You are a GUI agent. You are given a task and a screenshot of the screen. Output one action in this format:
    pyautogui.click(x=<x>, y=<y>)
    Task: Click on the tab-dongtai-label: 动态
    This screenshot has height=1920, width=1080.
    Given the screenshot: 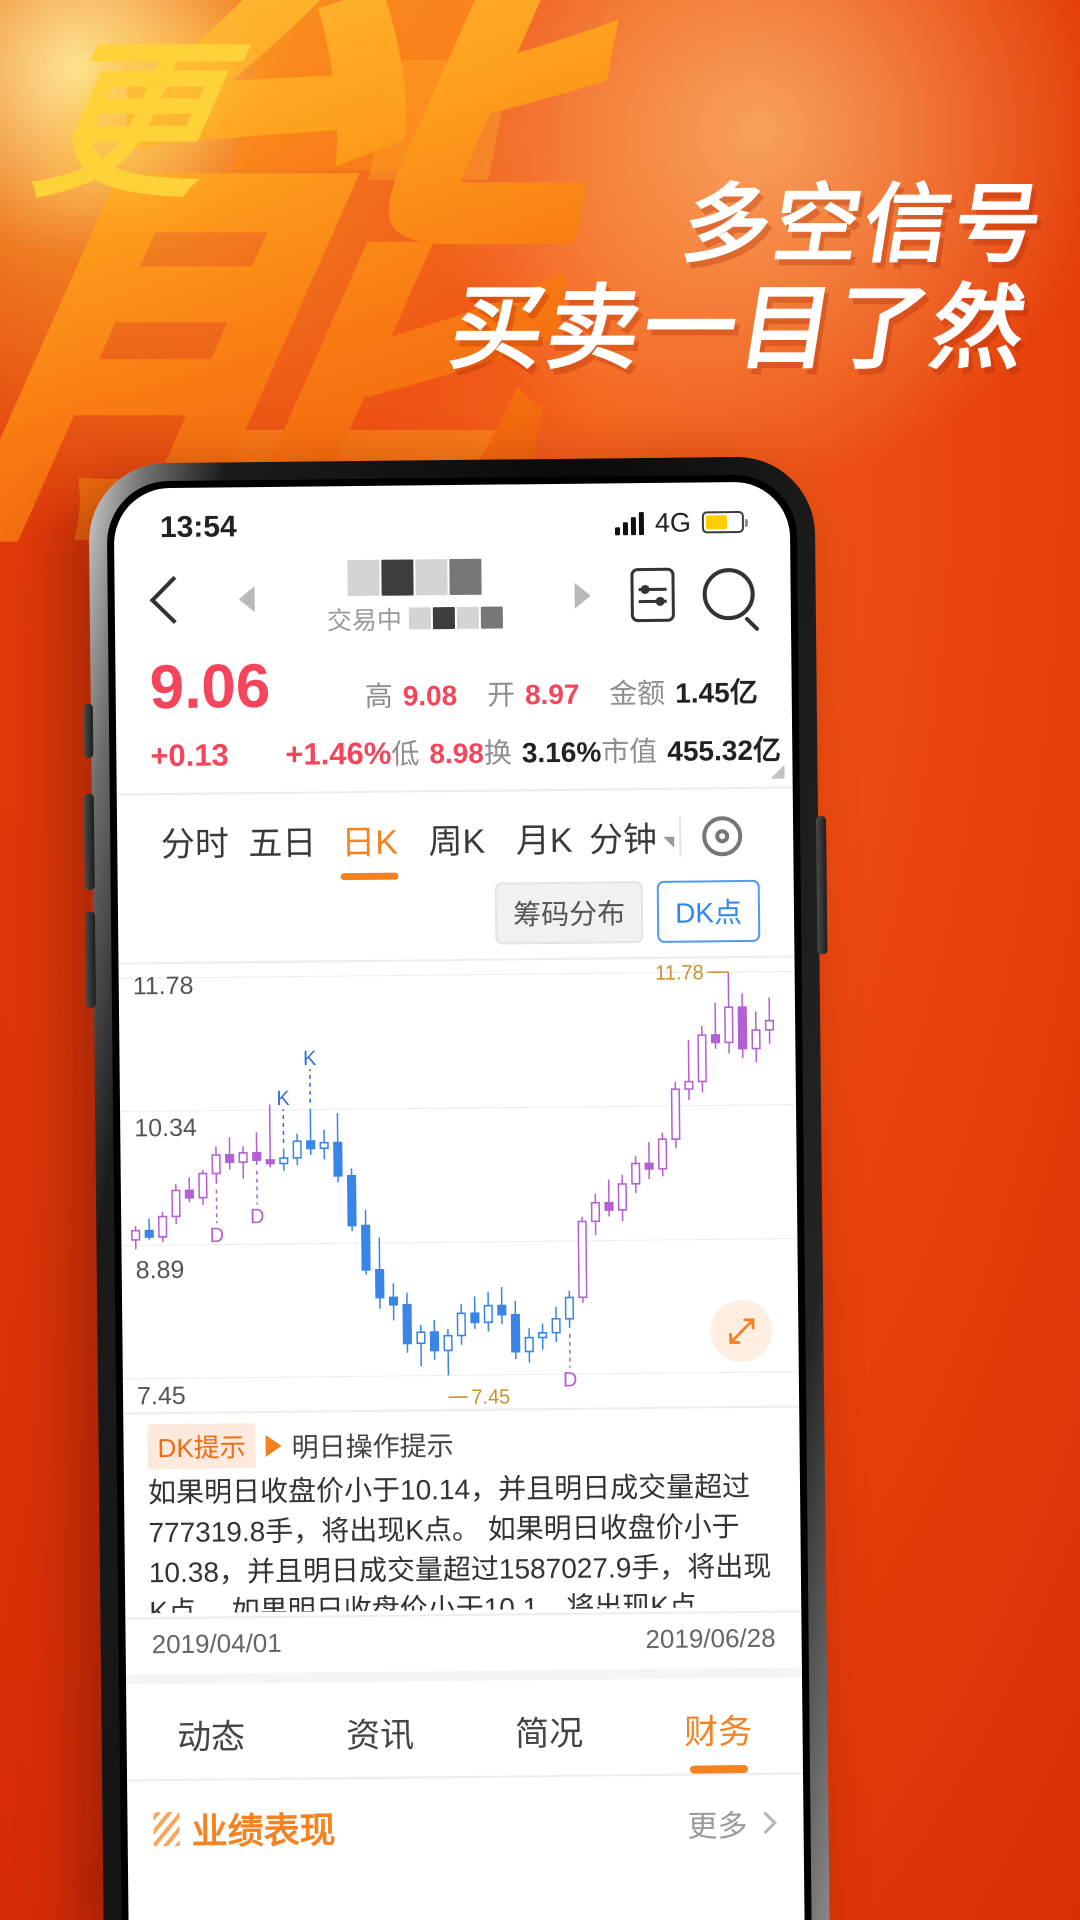 What is the action you would take?
    pyautogui.click(x=211, y=1737)
    